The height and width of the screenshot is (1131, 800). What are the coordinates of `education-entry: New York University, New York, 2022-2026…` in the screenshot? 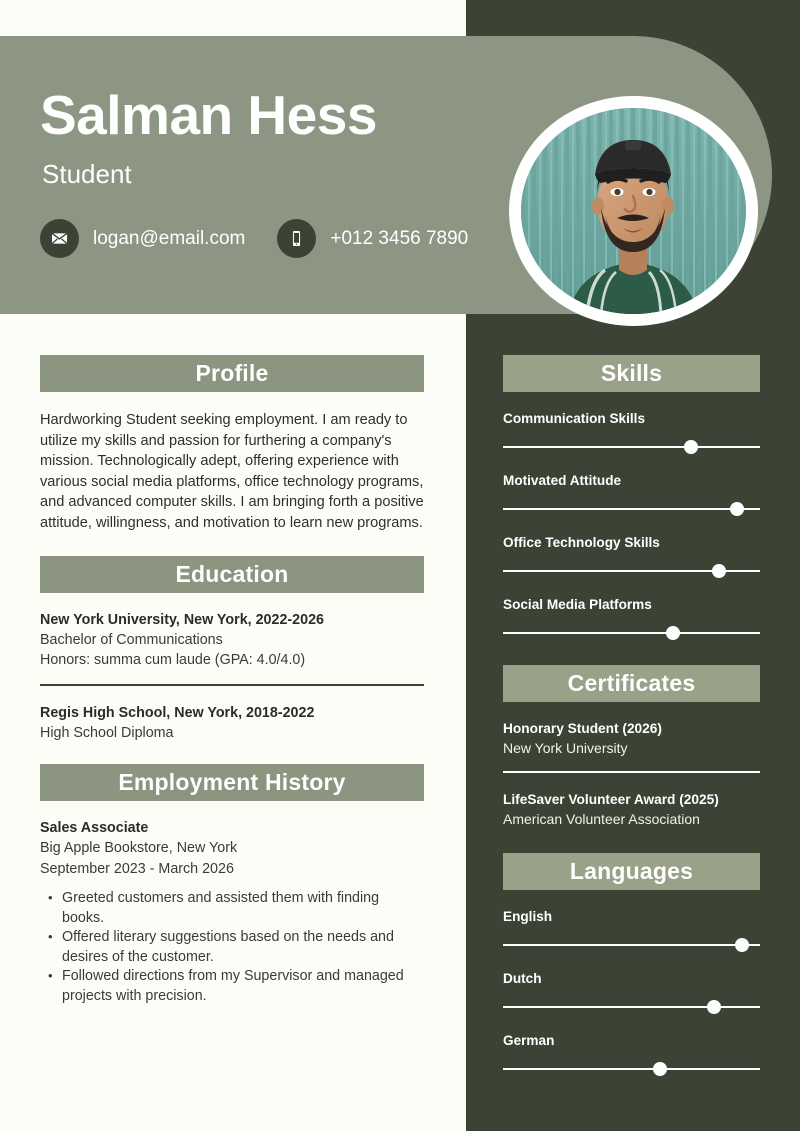 It's located at (232, 640).